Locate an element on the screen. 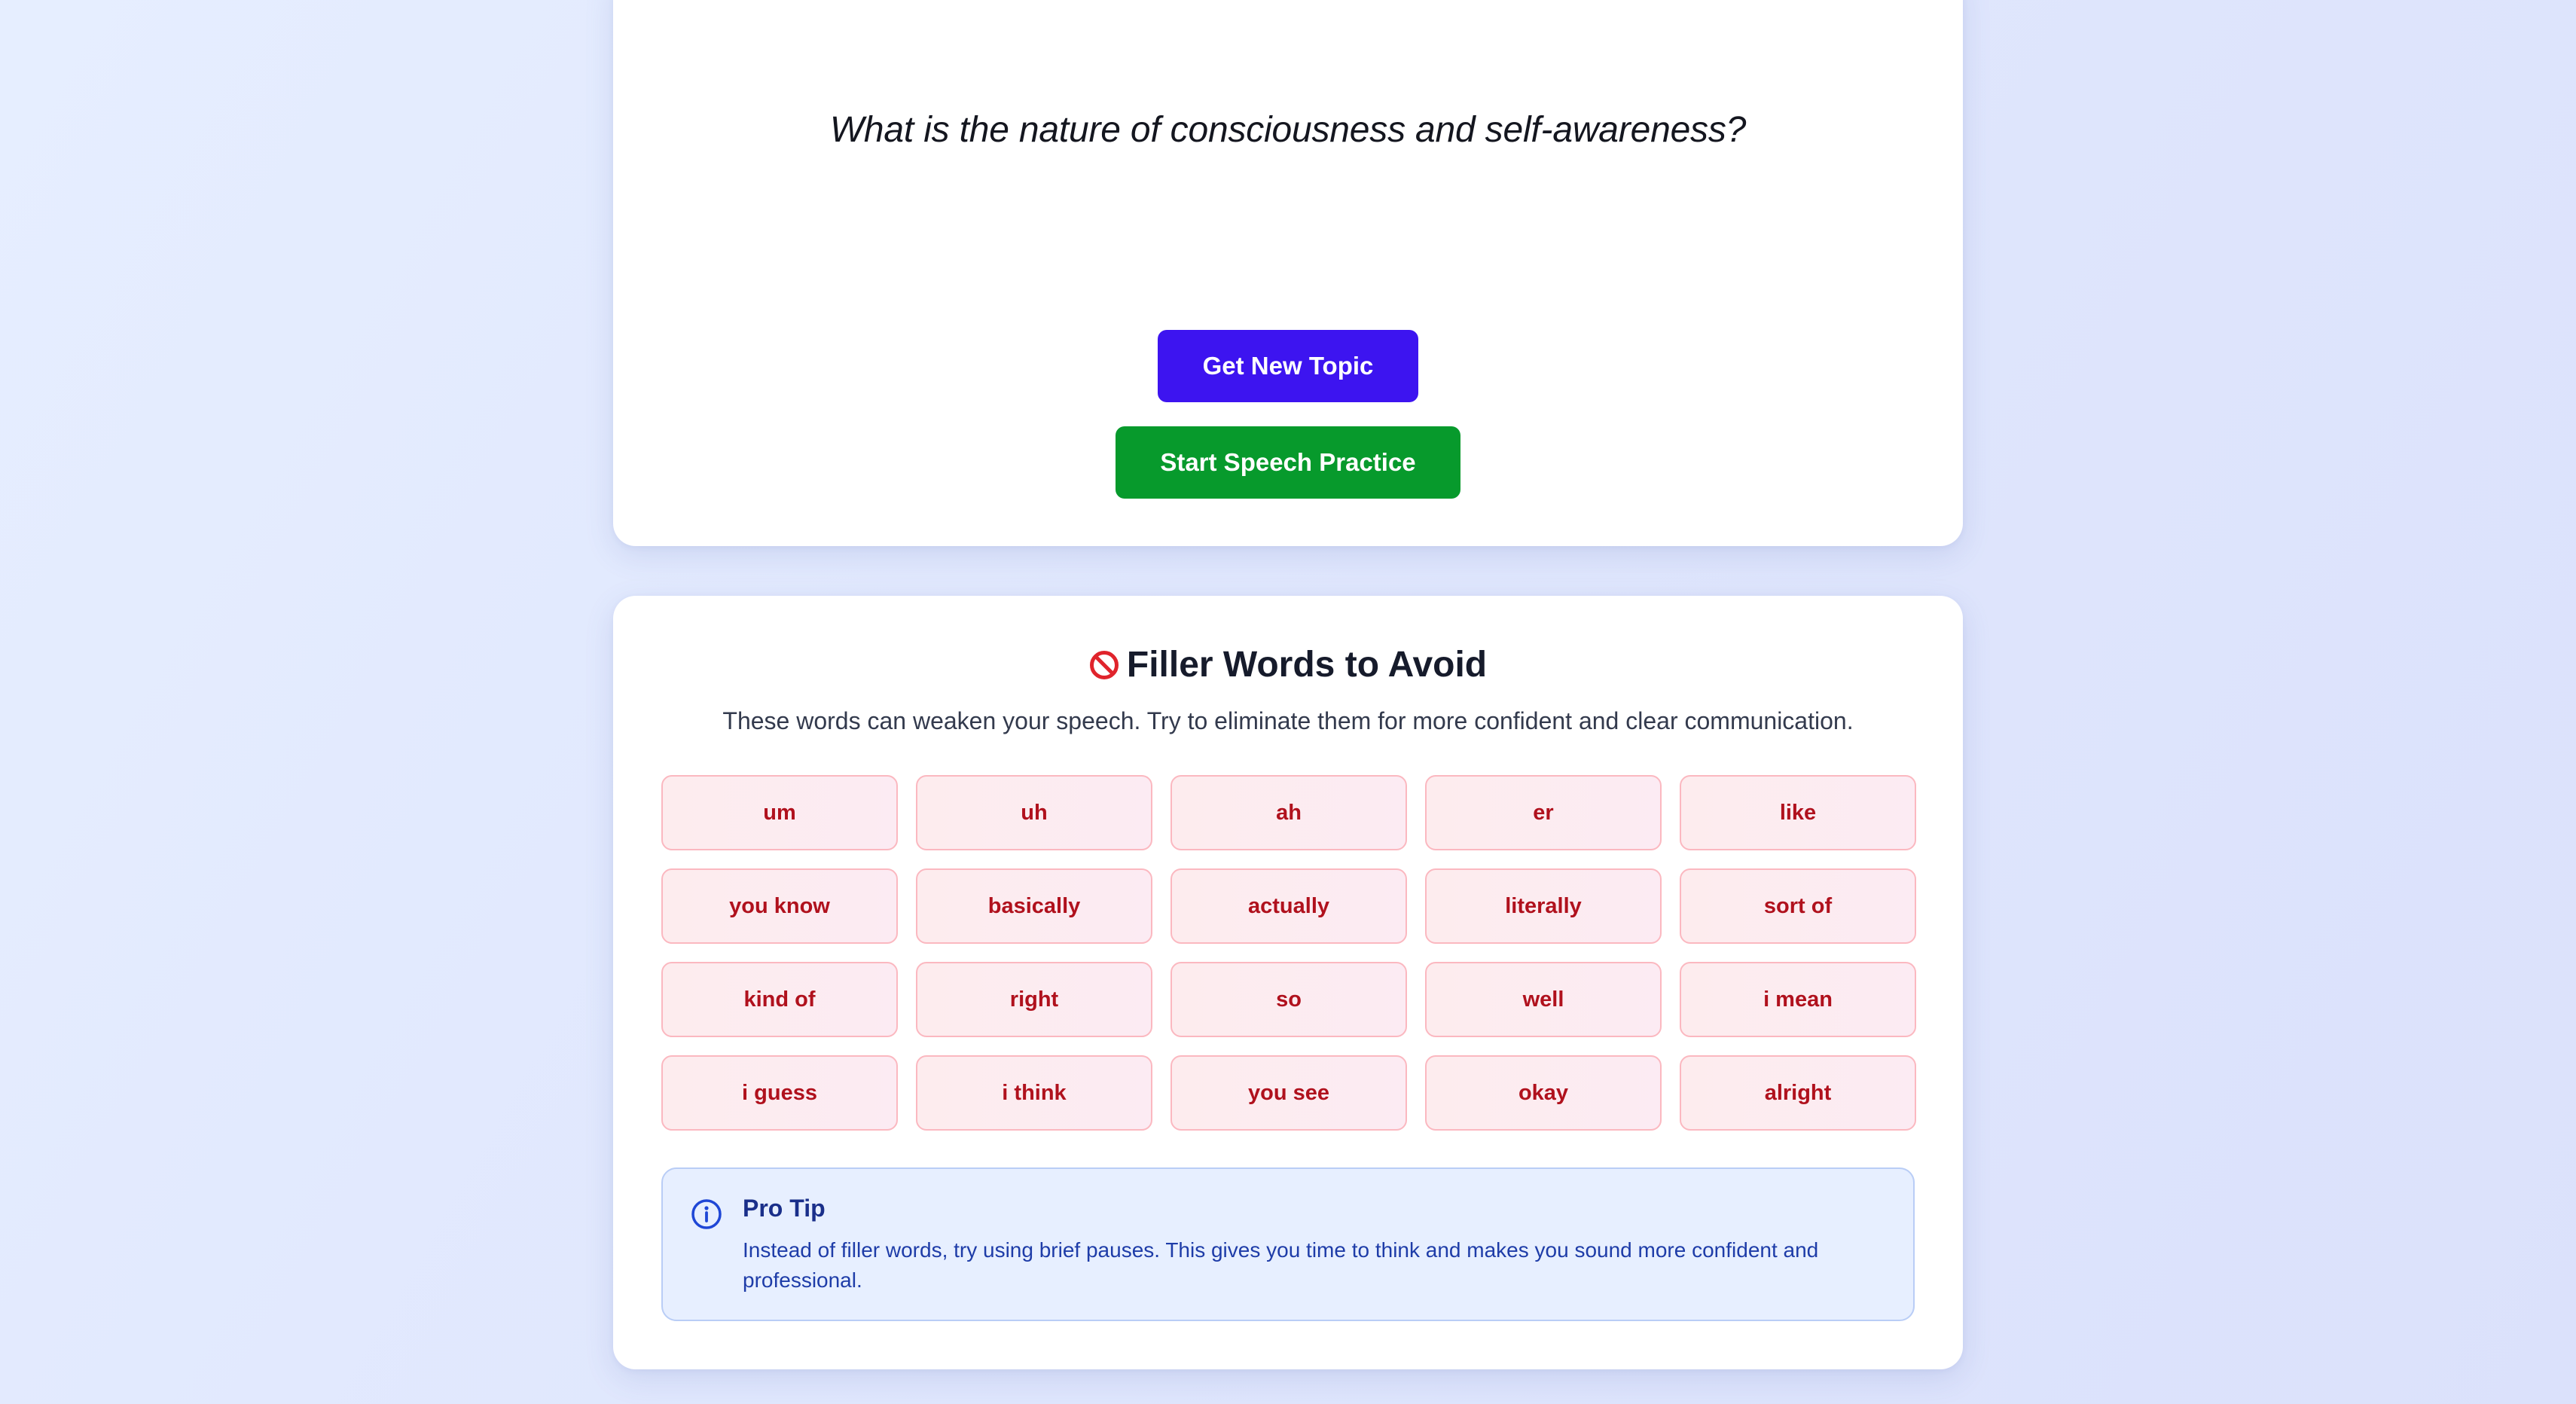 The width and height of the screenshot is (2576, 1404). pro-tip-title: Pro Tip is located at coordinates (784, 1208).